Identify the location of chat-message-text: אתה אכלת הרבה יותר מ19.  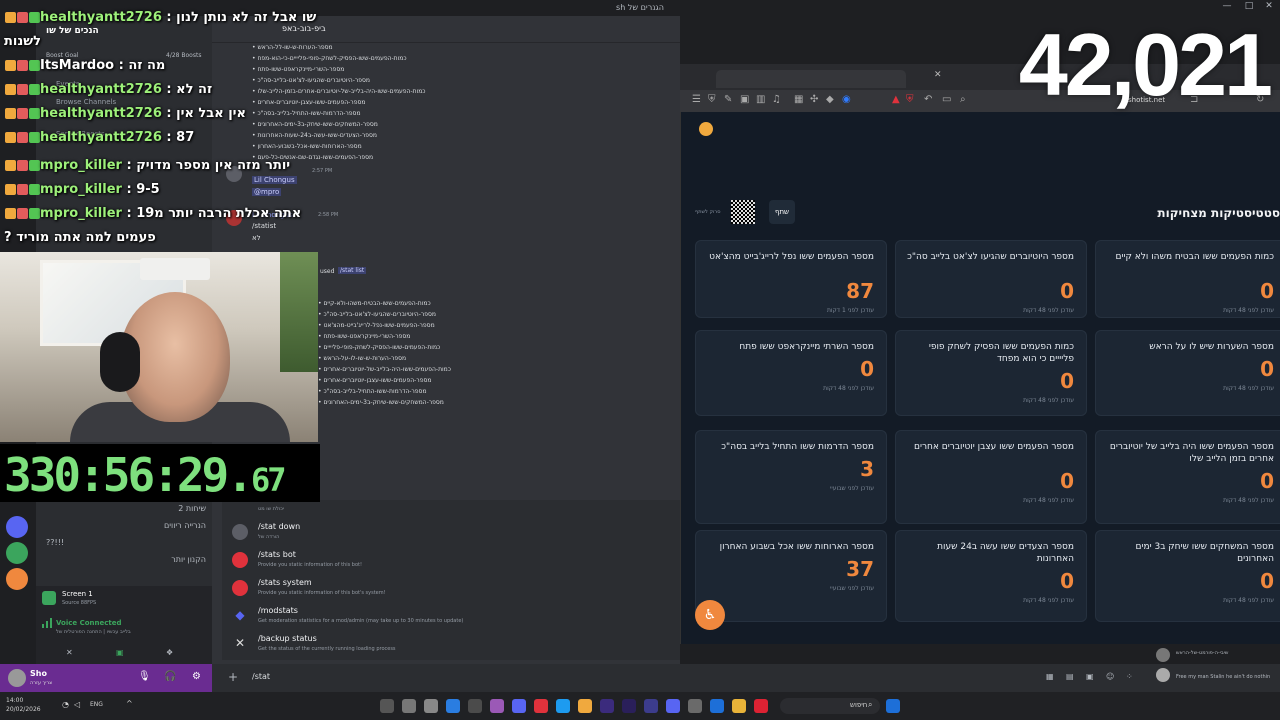
(219, 213).